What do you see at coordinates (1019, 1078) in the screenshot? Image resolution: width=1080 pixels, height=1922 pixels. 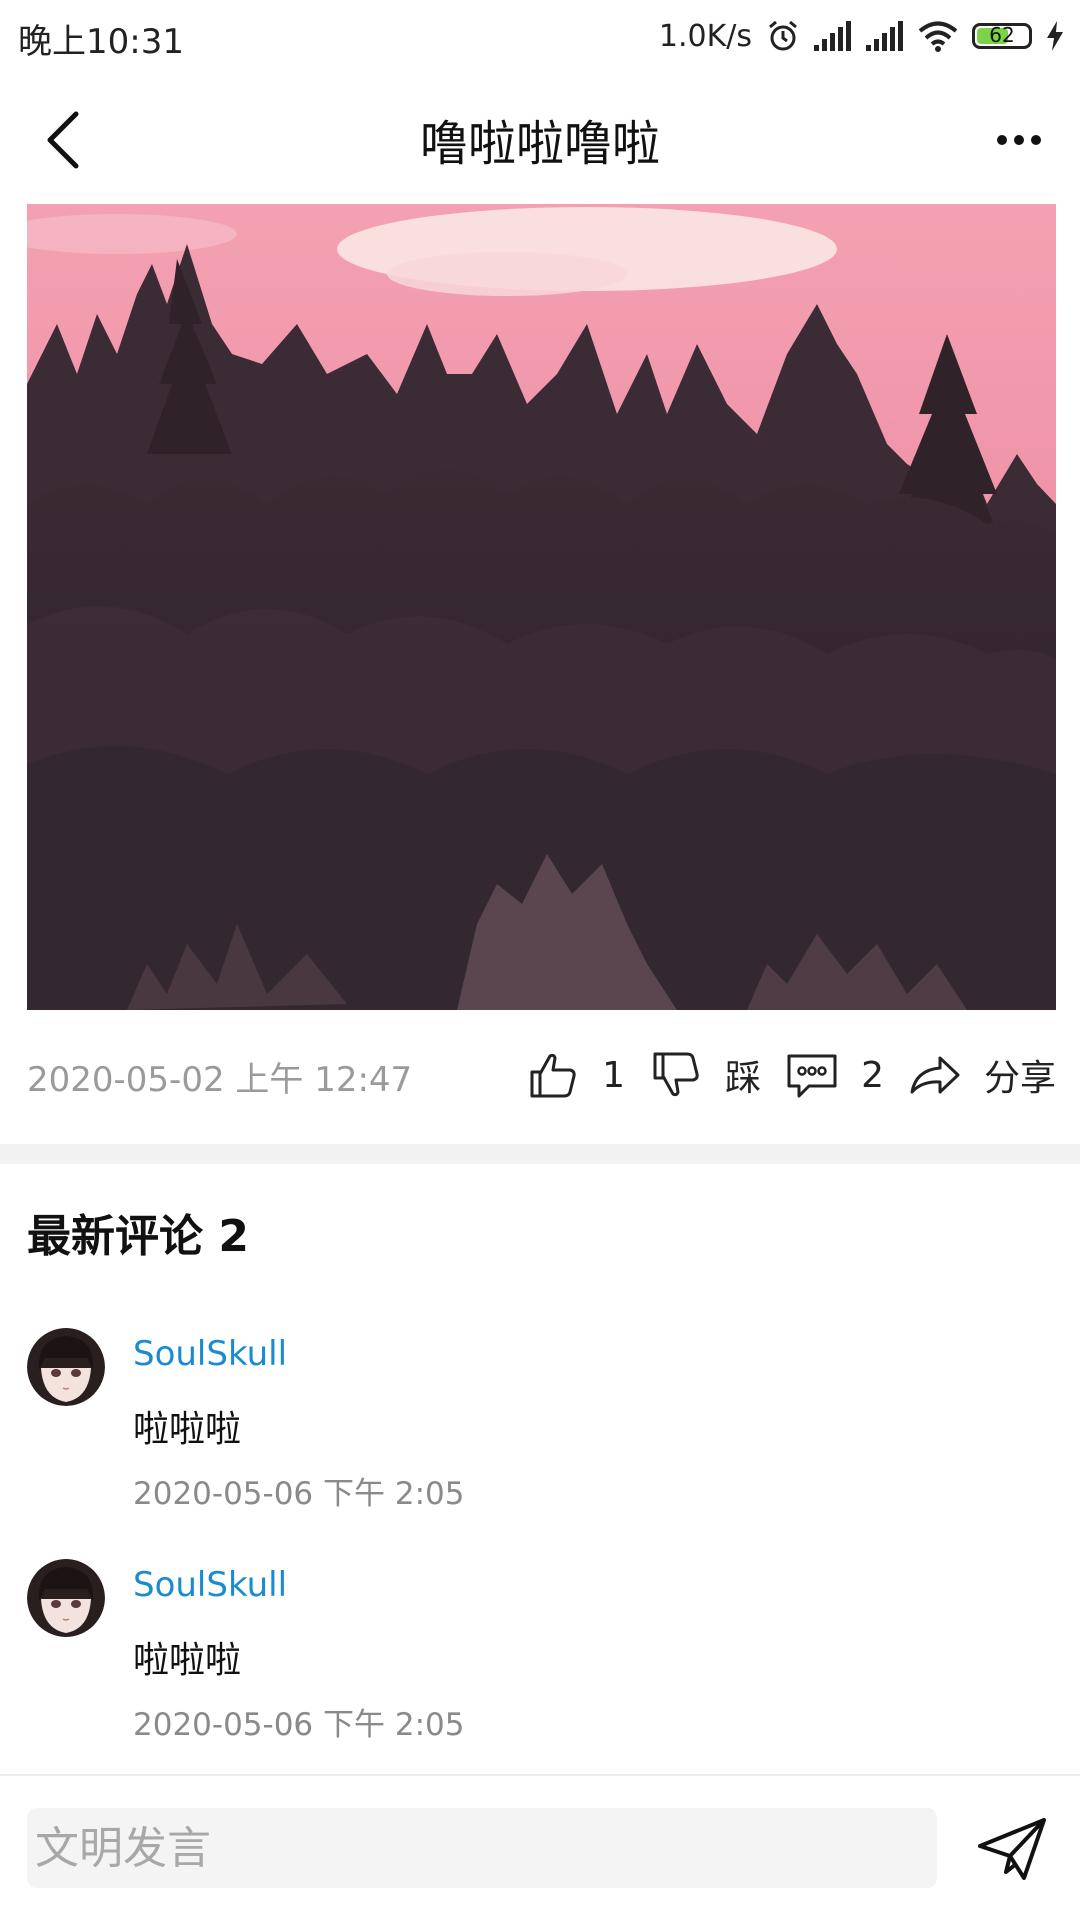 I see `share-label: 分享` at bounding box center [1019, 1078].